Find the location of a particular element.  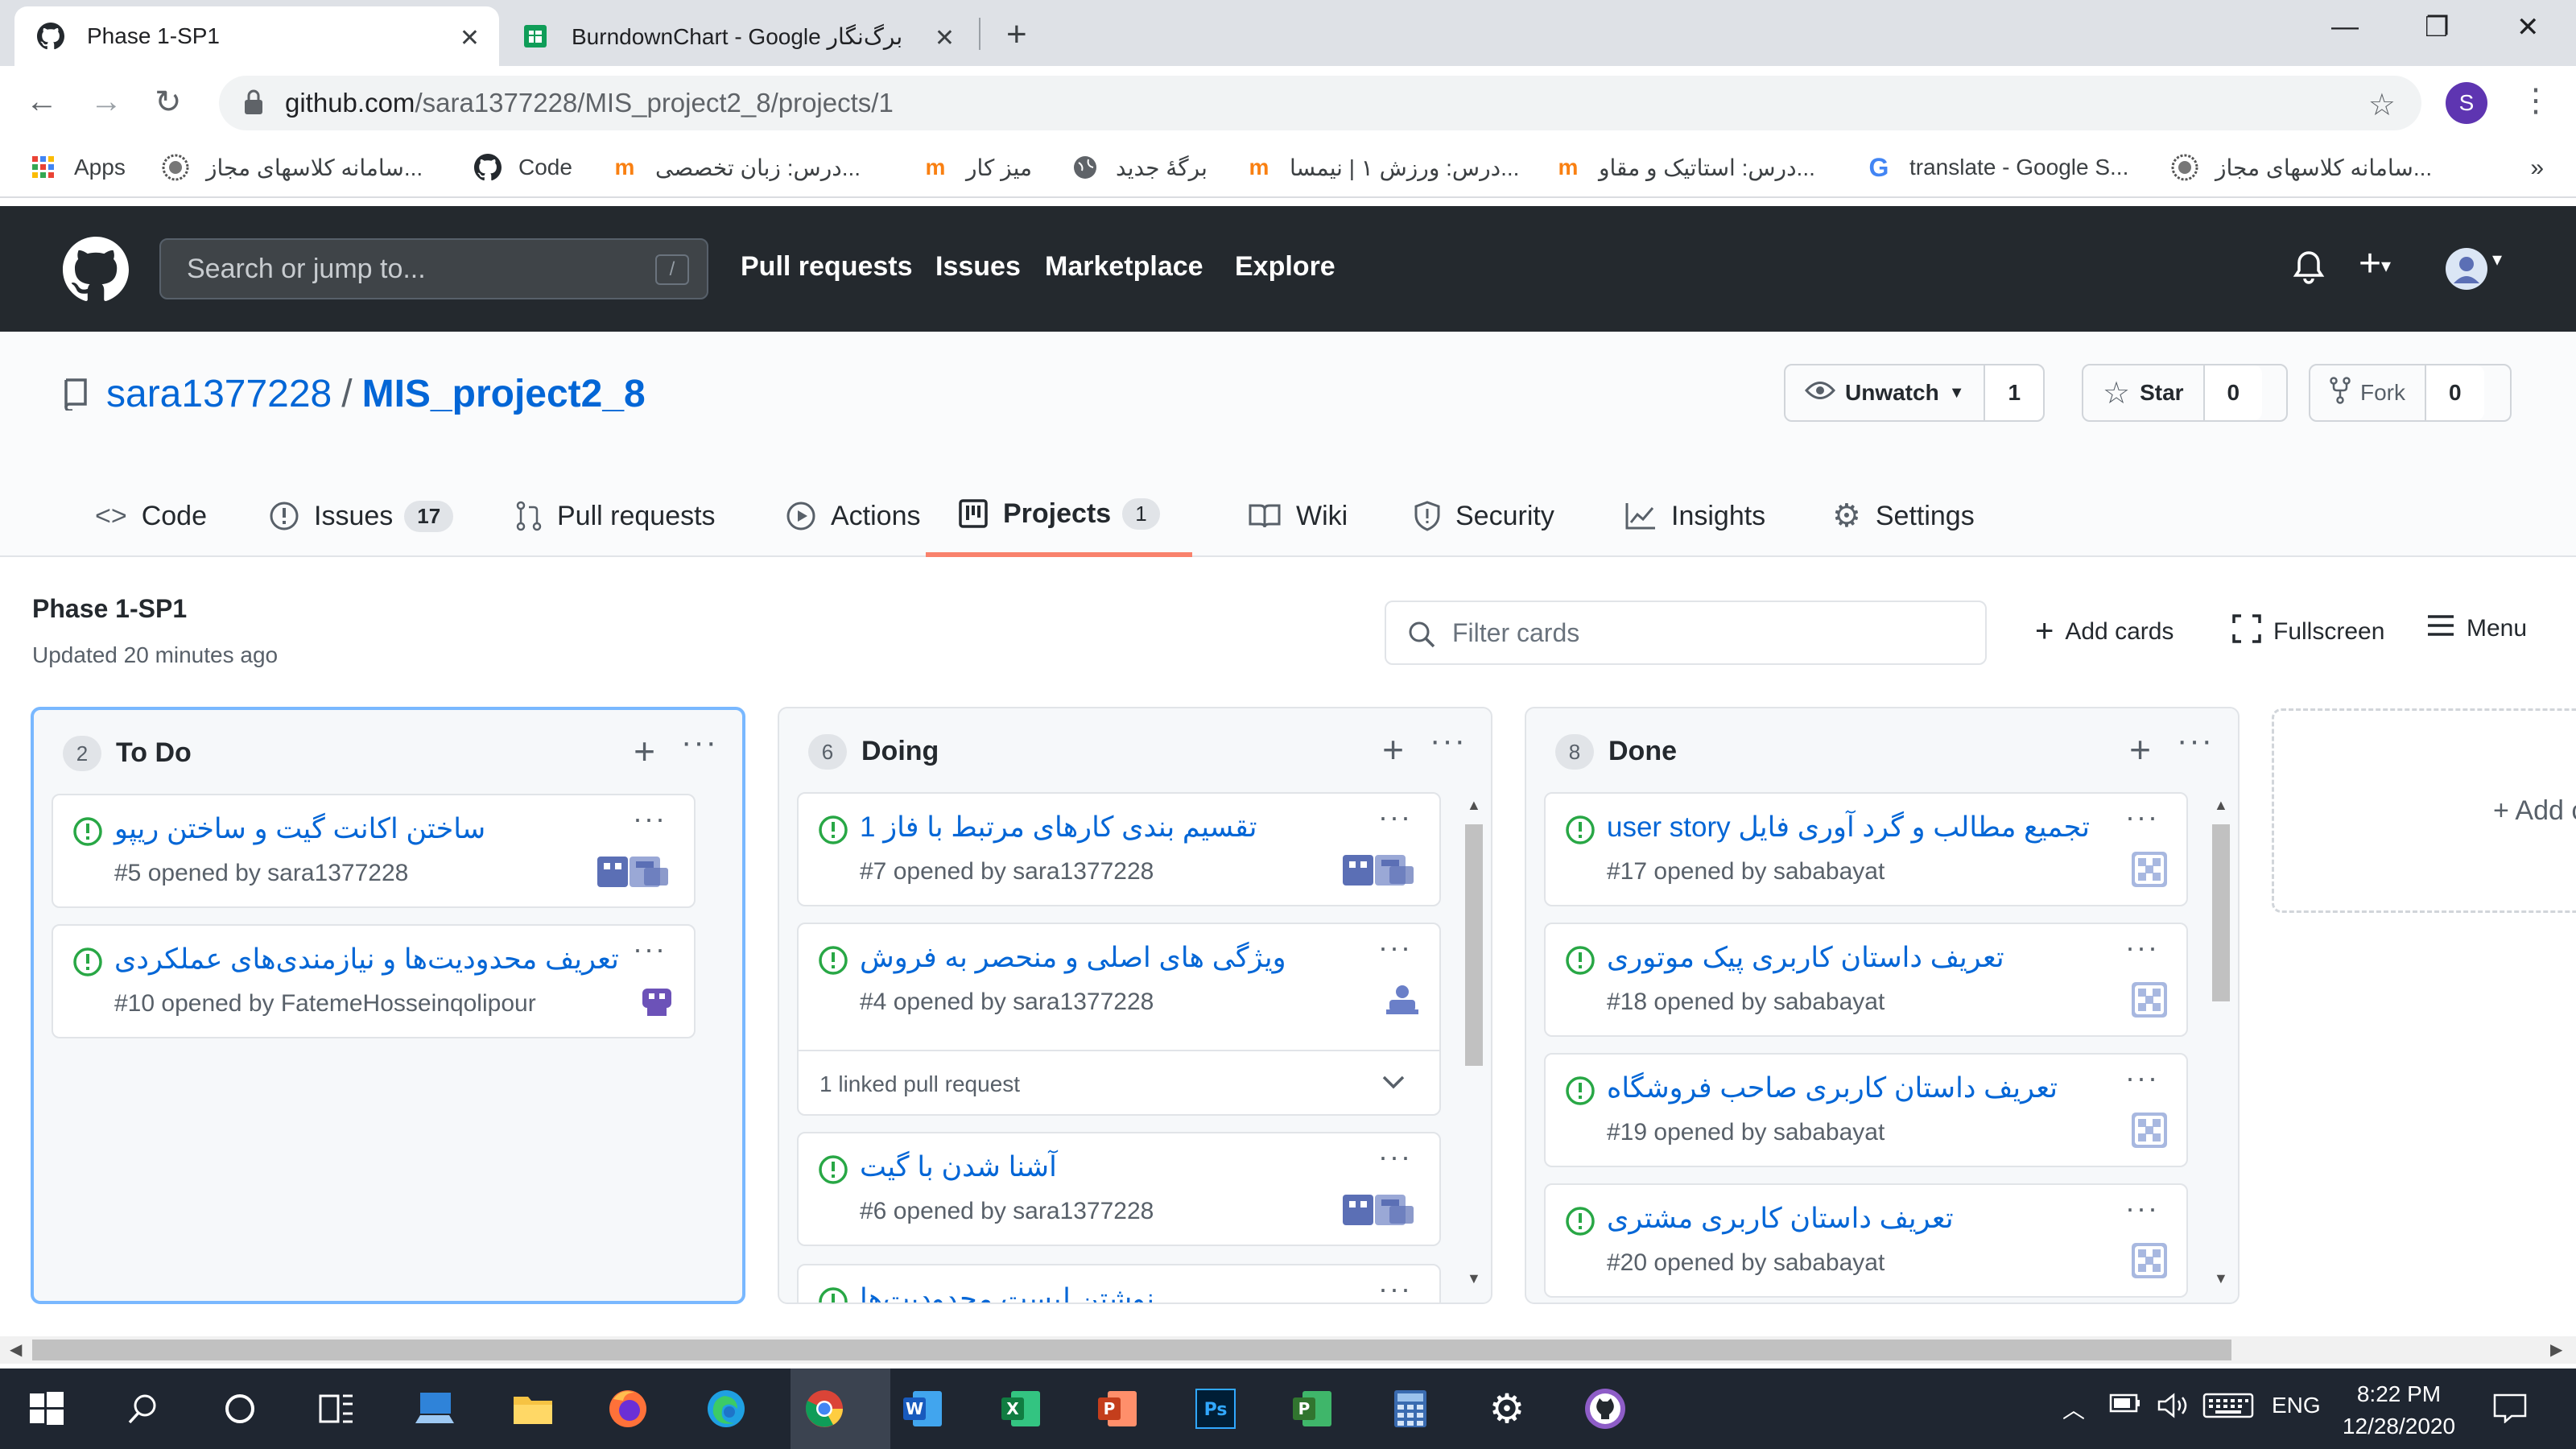

add-cards-button: + Add cards is located at coordinates (2104, 631).